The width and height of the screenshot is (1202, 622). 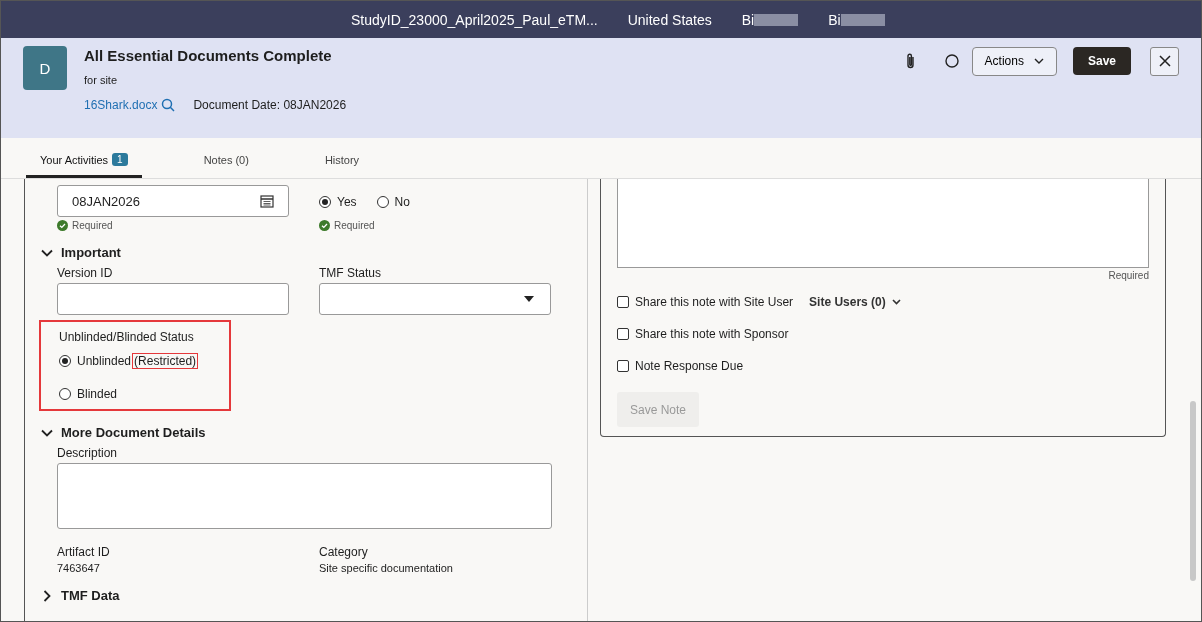 What do you see at coordinates (226, 161) in the screenshot?
I see `tab: Notes (0)` at bounding box center [226, 161].